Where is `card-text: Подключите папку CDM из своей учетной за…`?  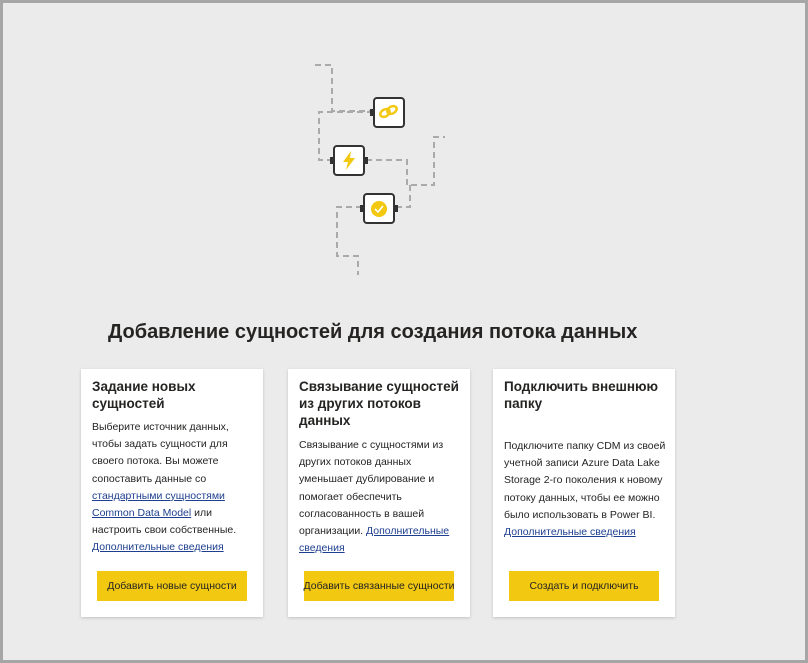 card-text: Подключите папку CDM из своей учетной за… is located at coordinates (585, 480).